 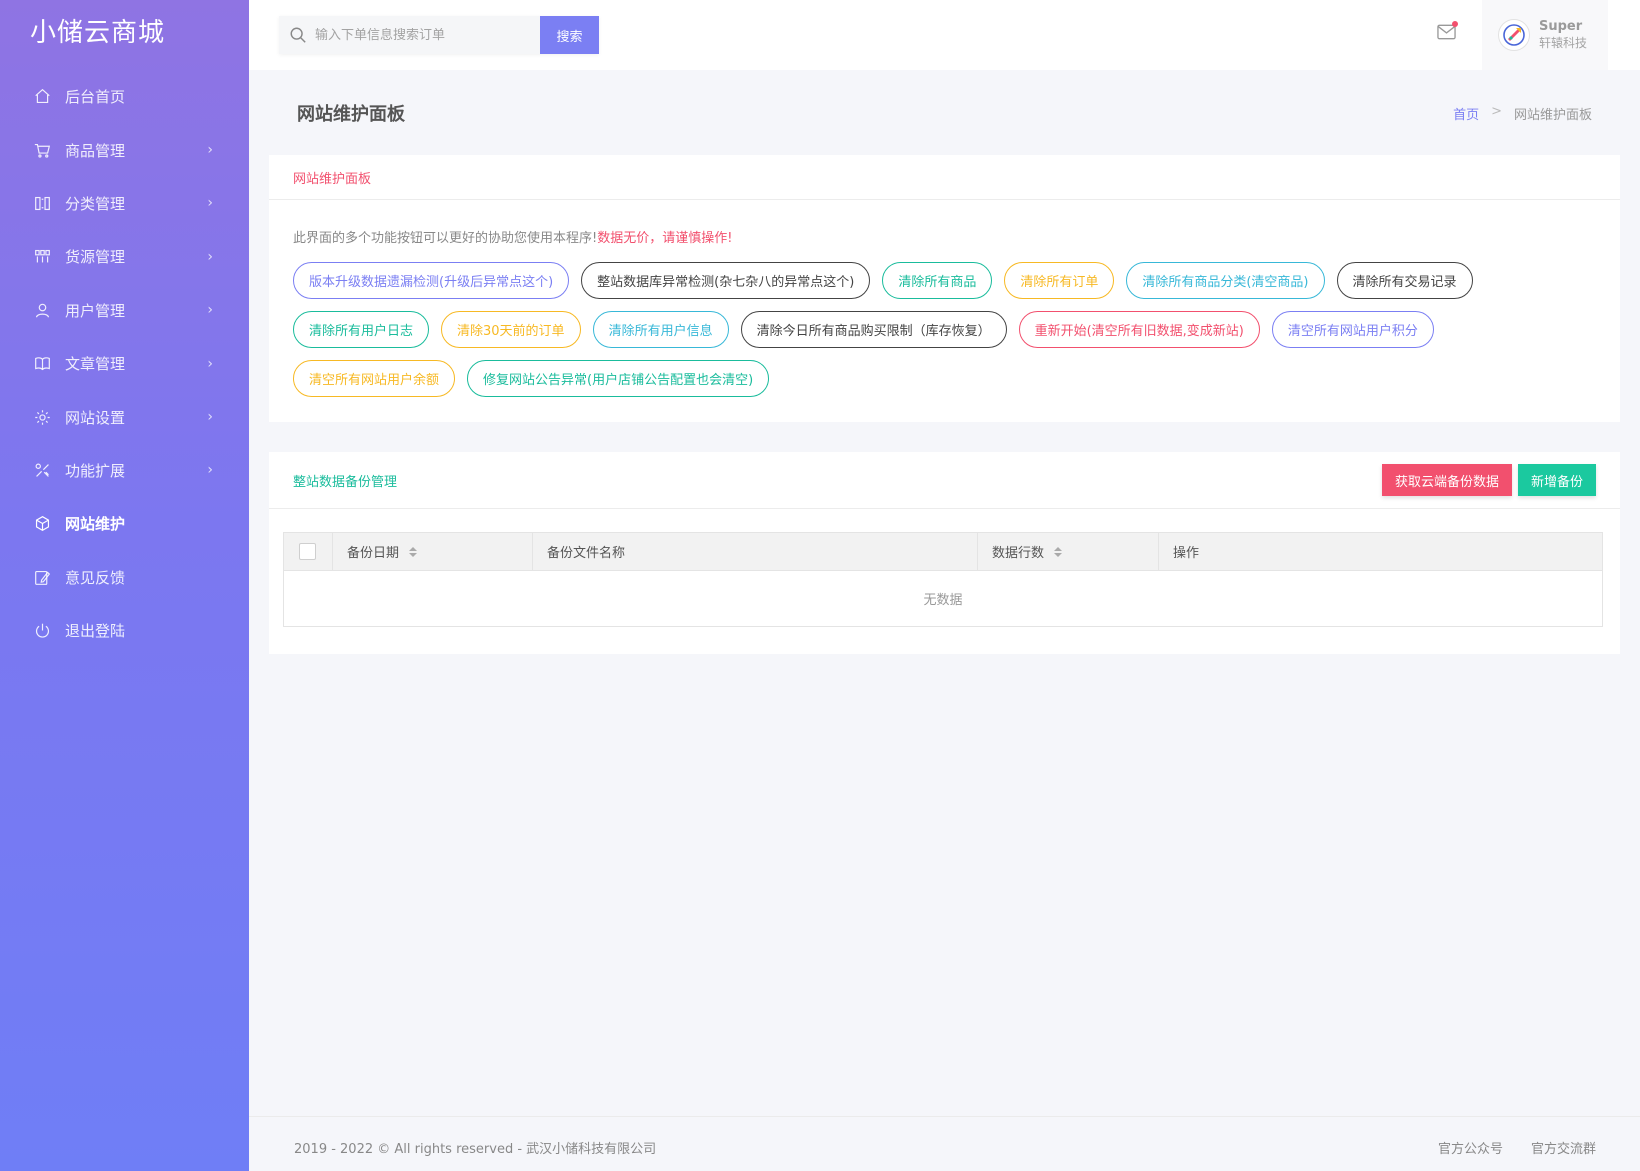 I want to click on fetch-cloud-backup-button: 获取云端备份数据, so click(x=1446, y=480).